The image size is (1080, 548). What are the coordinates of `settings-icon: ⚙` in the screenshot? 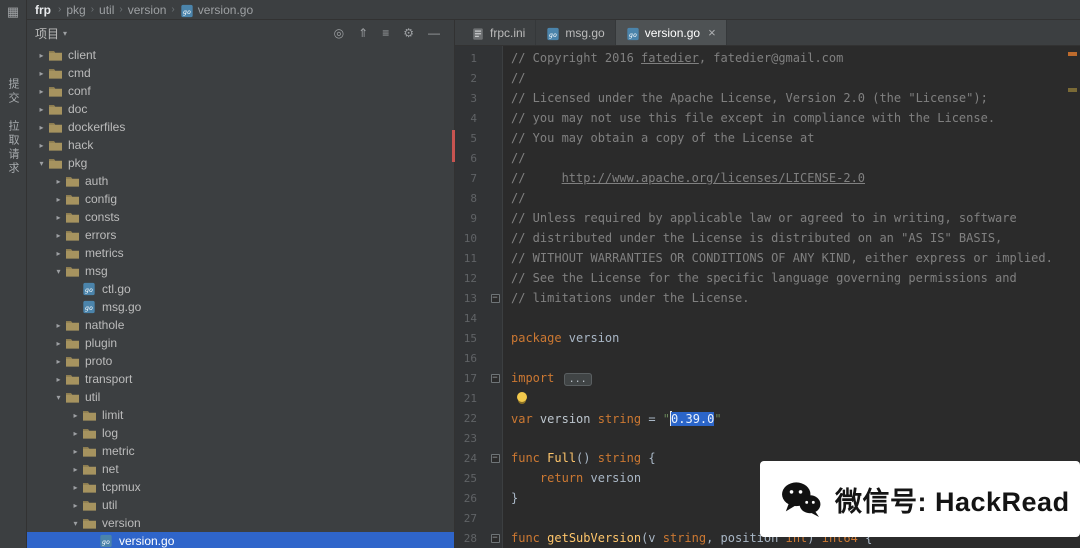 It's located at (408, 33).